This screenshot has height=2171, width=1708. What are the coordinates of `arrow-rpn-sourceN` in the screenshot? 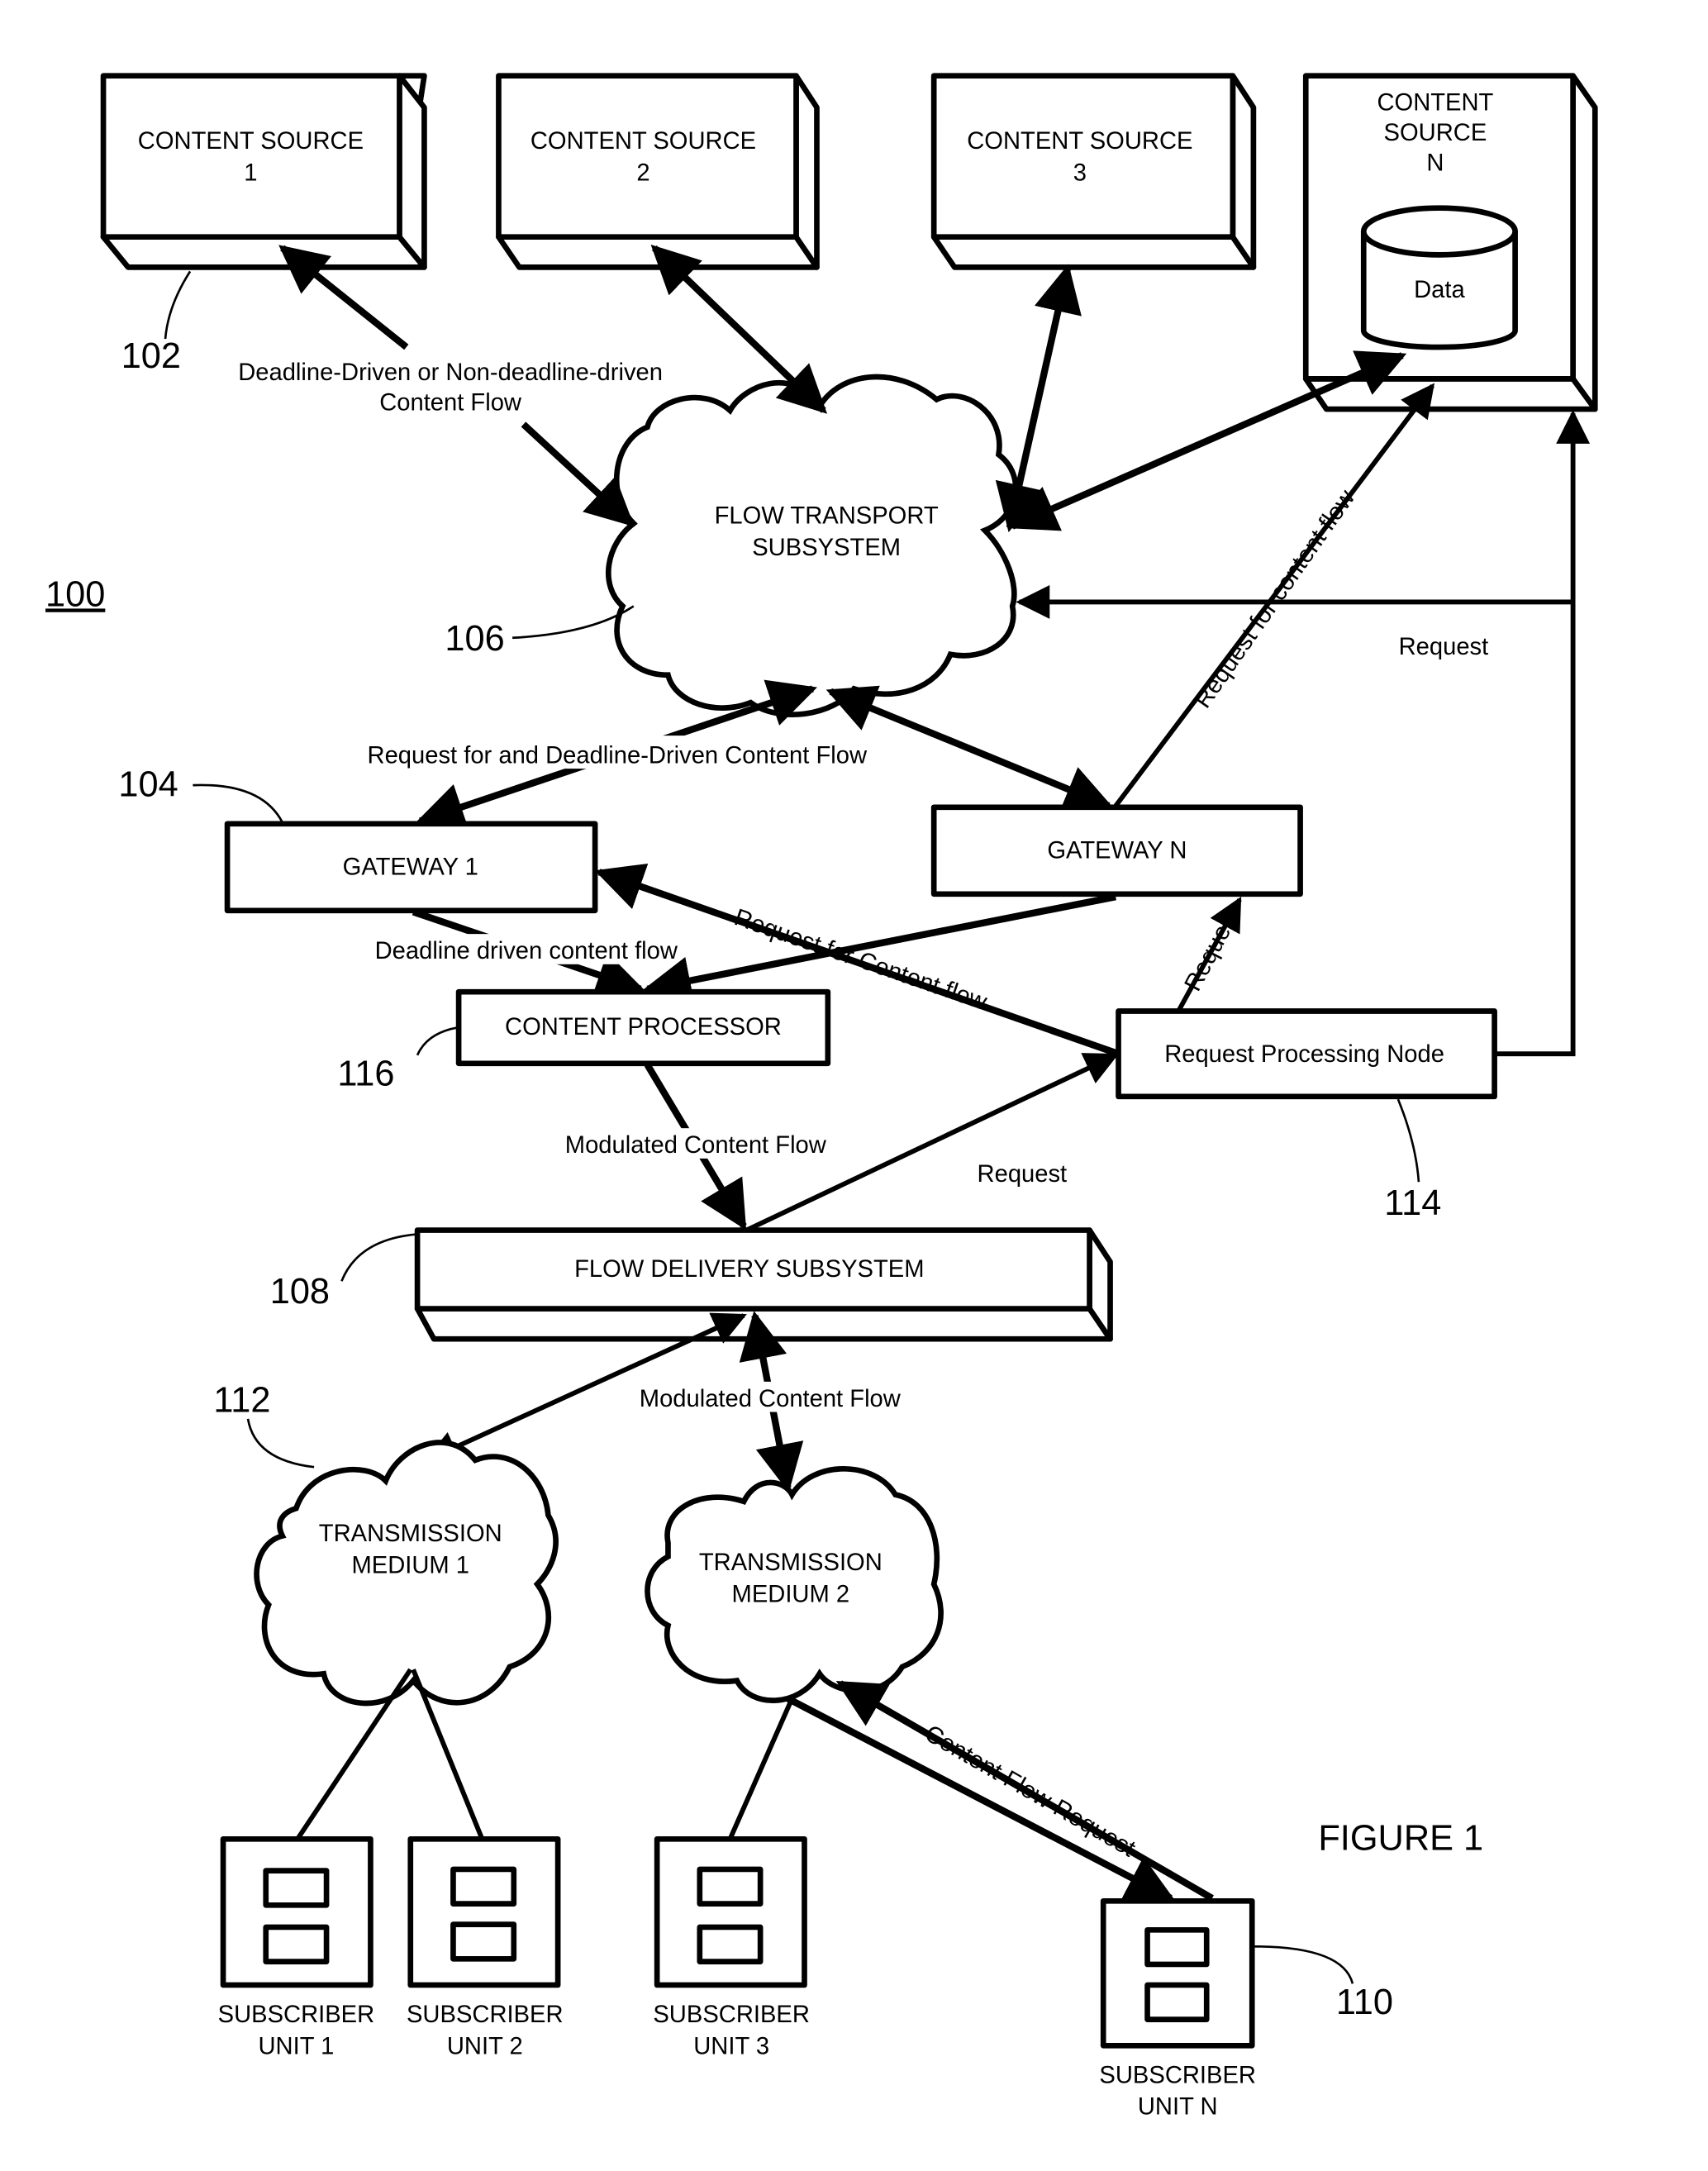 It's located at (1542, 733).